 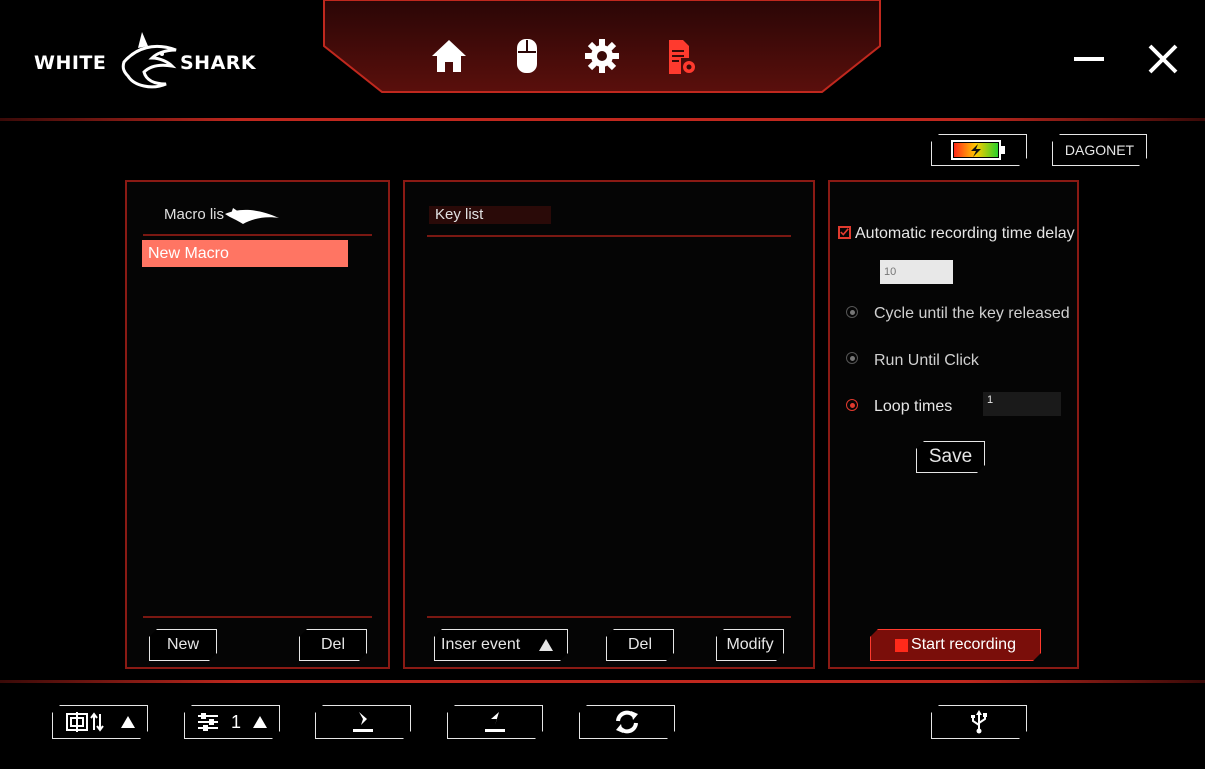 I want to click on shark-logo-icon, so click(x=149, y=60).